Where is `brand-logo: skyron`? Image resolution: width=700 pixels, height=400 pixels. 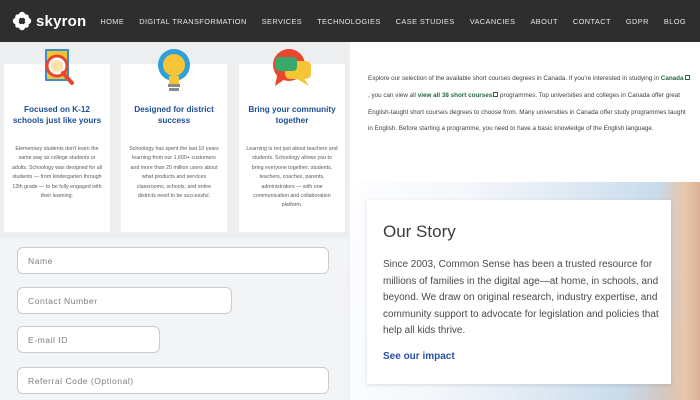 brand-logo: skyron is located at coordinates (49, 21).